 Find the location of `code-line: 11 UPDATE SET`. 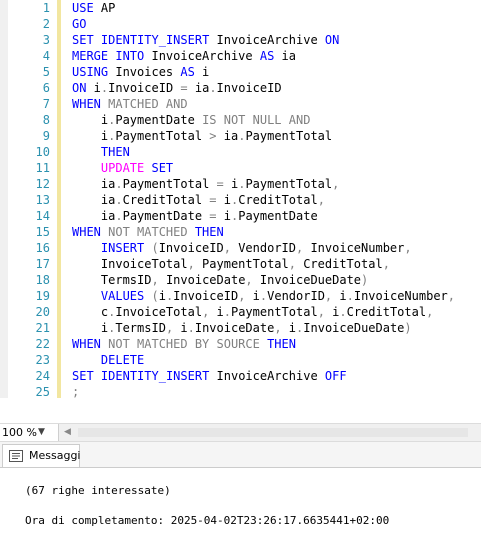

code-line: 11 UPDATE SET is located at coordinates (240, 168).